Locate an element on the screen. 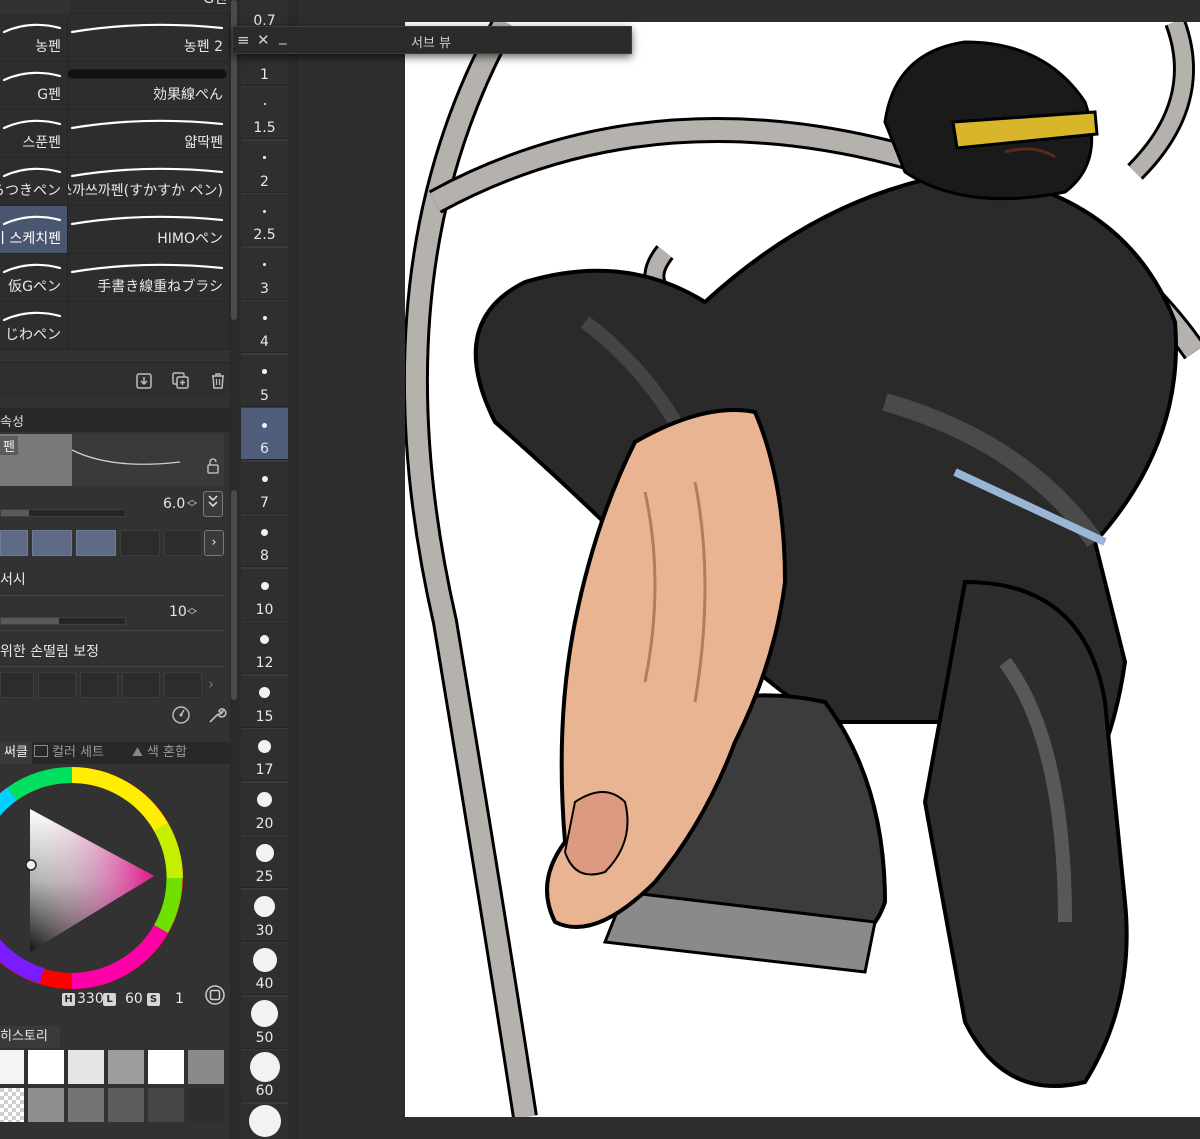 The width and height of the screenshot is (1200, 1139). color-mode-icon is located at coordinates (215, 997).